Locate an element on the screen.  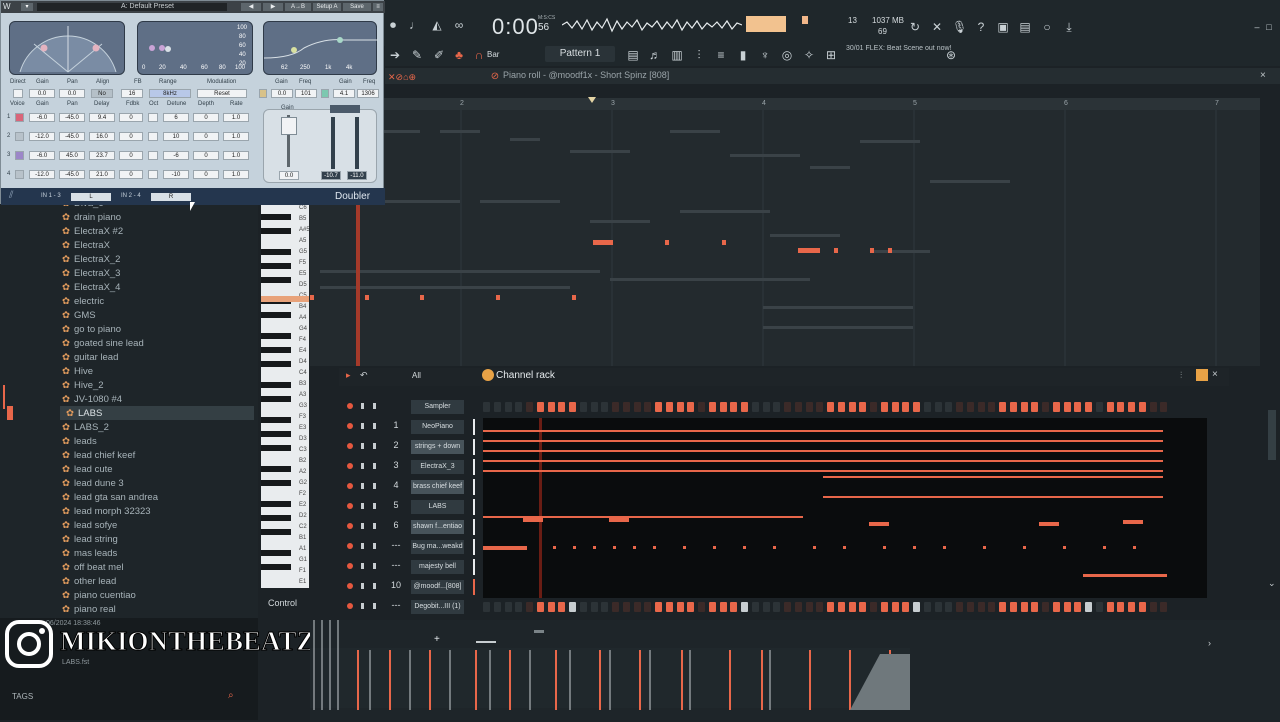
tempo-icon: ♩ is located at coordinates (415, 25).